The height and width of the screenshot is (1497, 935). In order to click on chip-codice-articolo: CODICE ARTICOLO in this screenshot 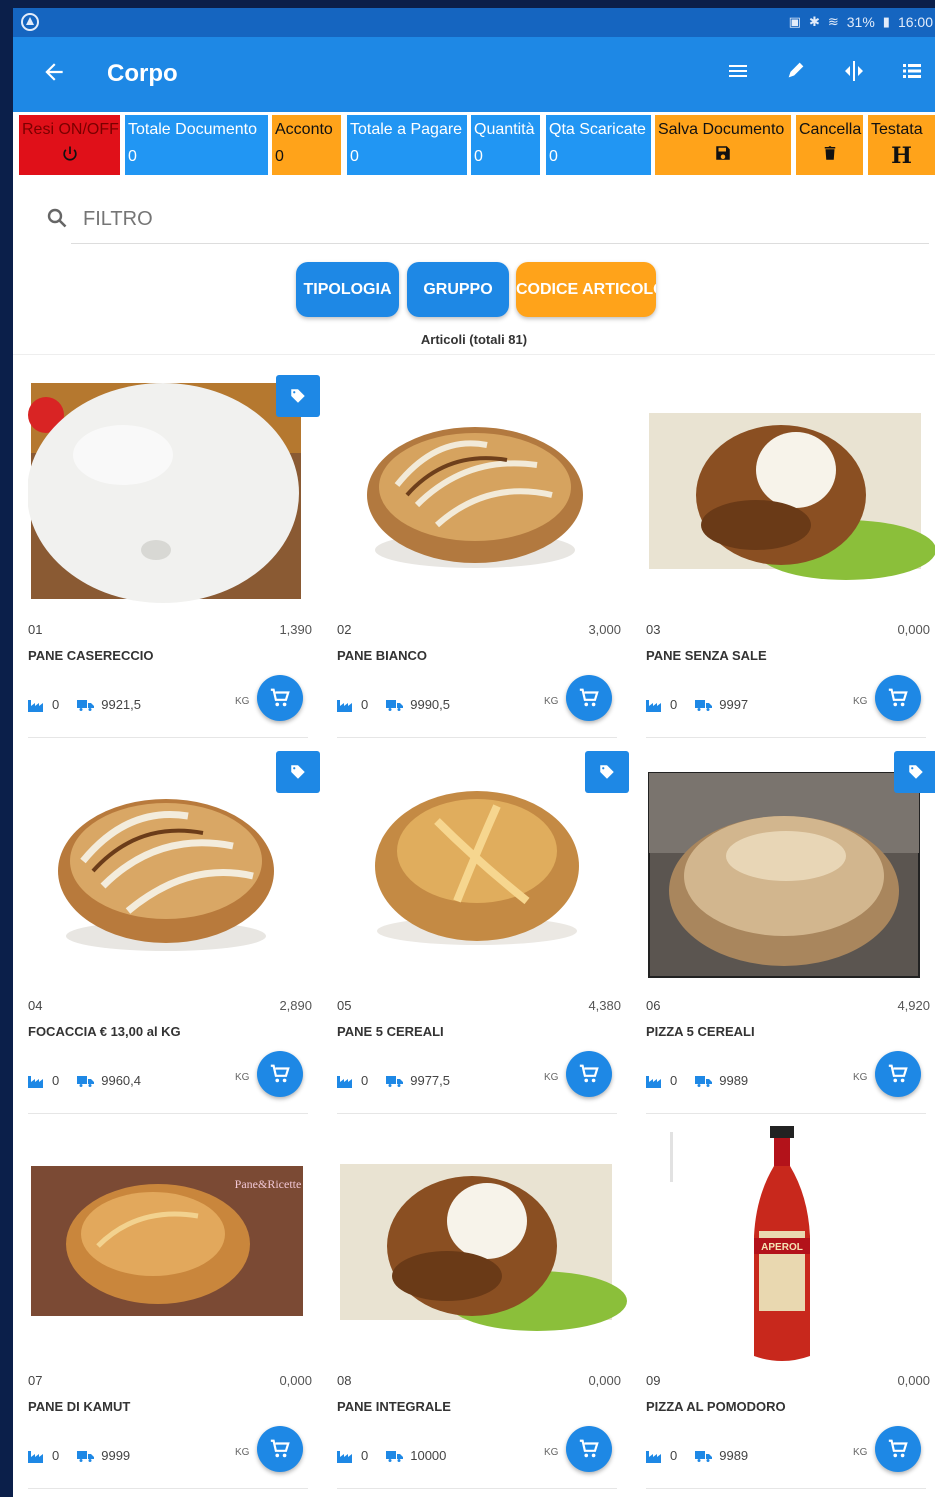, I will do `click(586, 289)`.